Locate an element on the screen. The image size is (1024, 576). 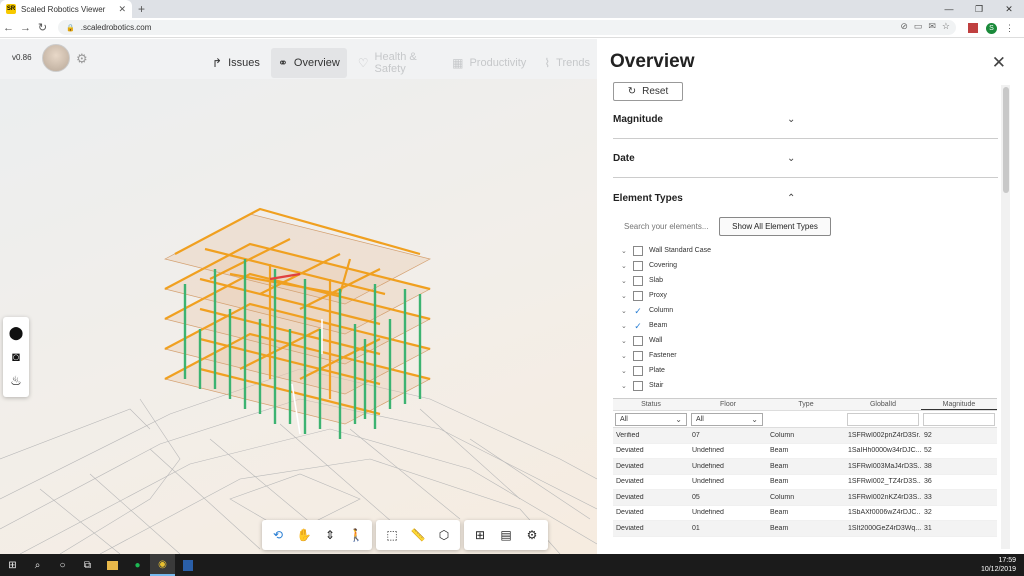
column-header-magnitude: Magnitude is located at coordinates (959, 404).